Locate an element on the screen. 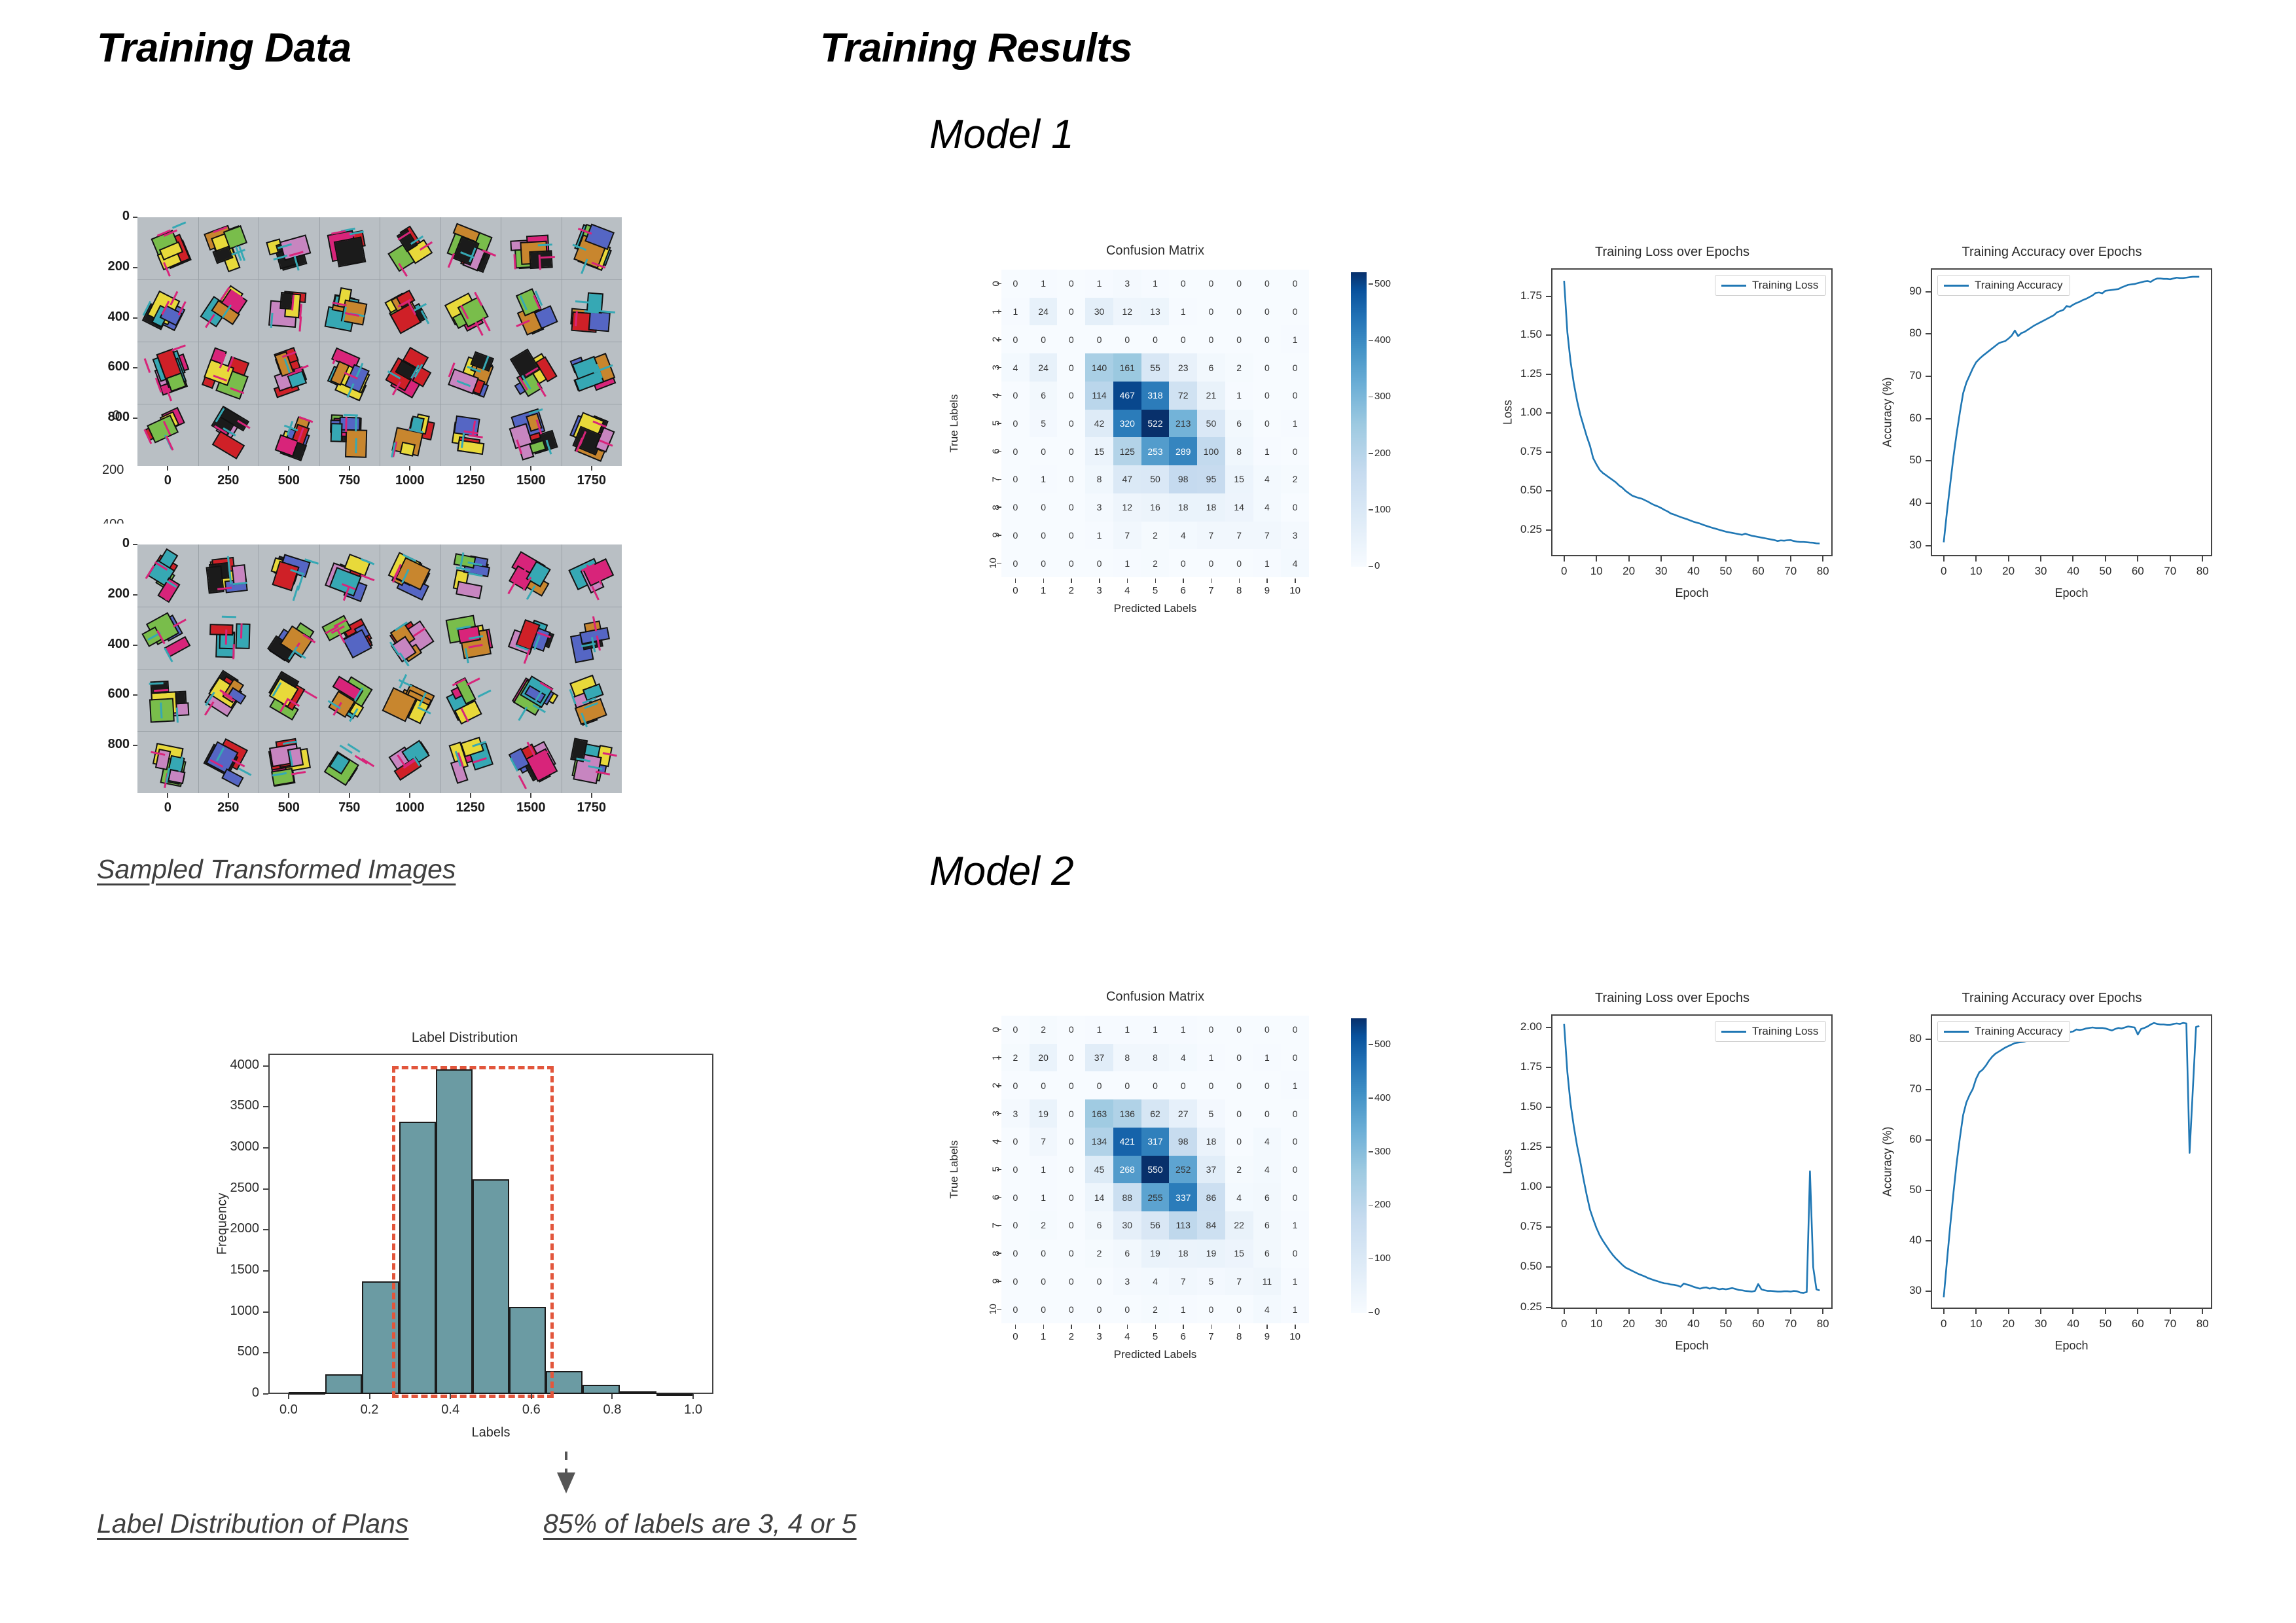 The image size is (2296, 1623). colorbar is located at coordinates (1359, 419).